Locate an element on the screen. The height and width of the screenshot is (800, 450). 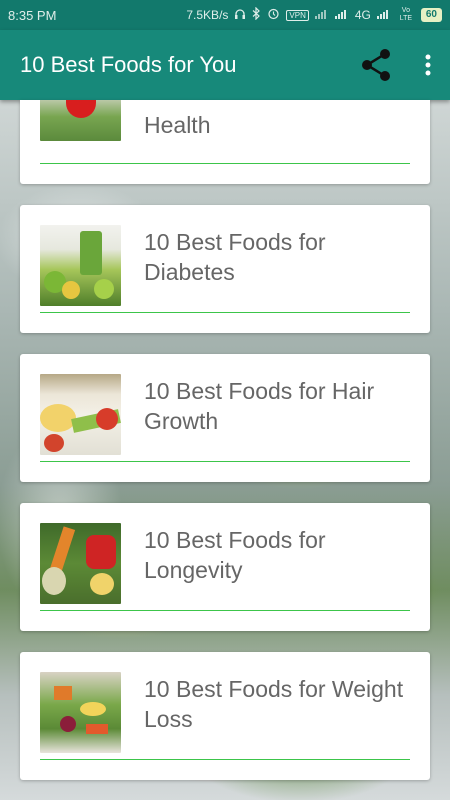
card-title: 10 Best Foods for Weight Loss is located at coordinates (274, 704).